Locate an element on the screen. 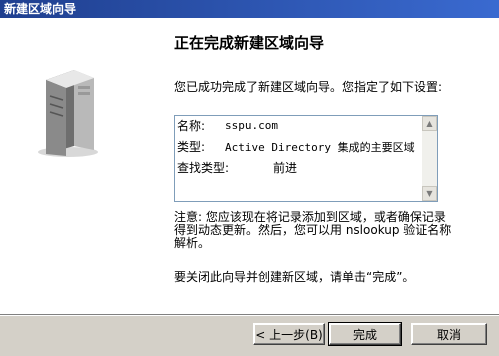 The height and width of the screenshot is (356, 499). footer-divider is located at coordinates (249, 315).